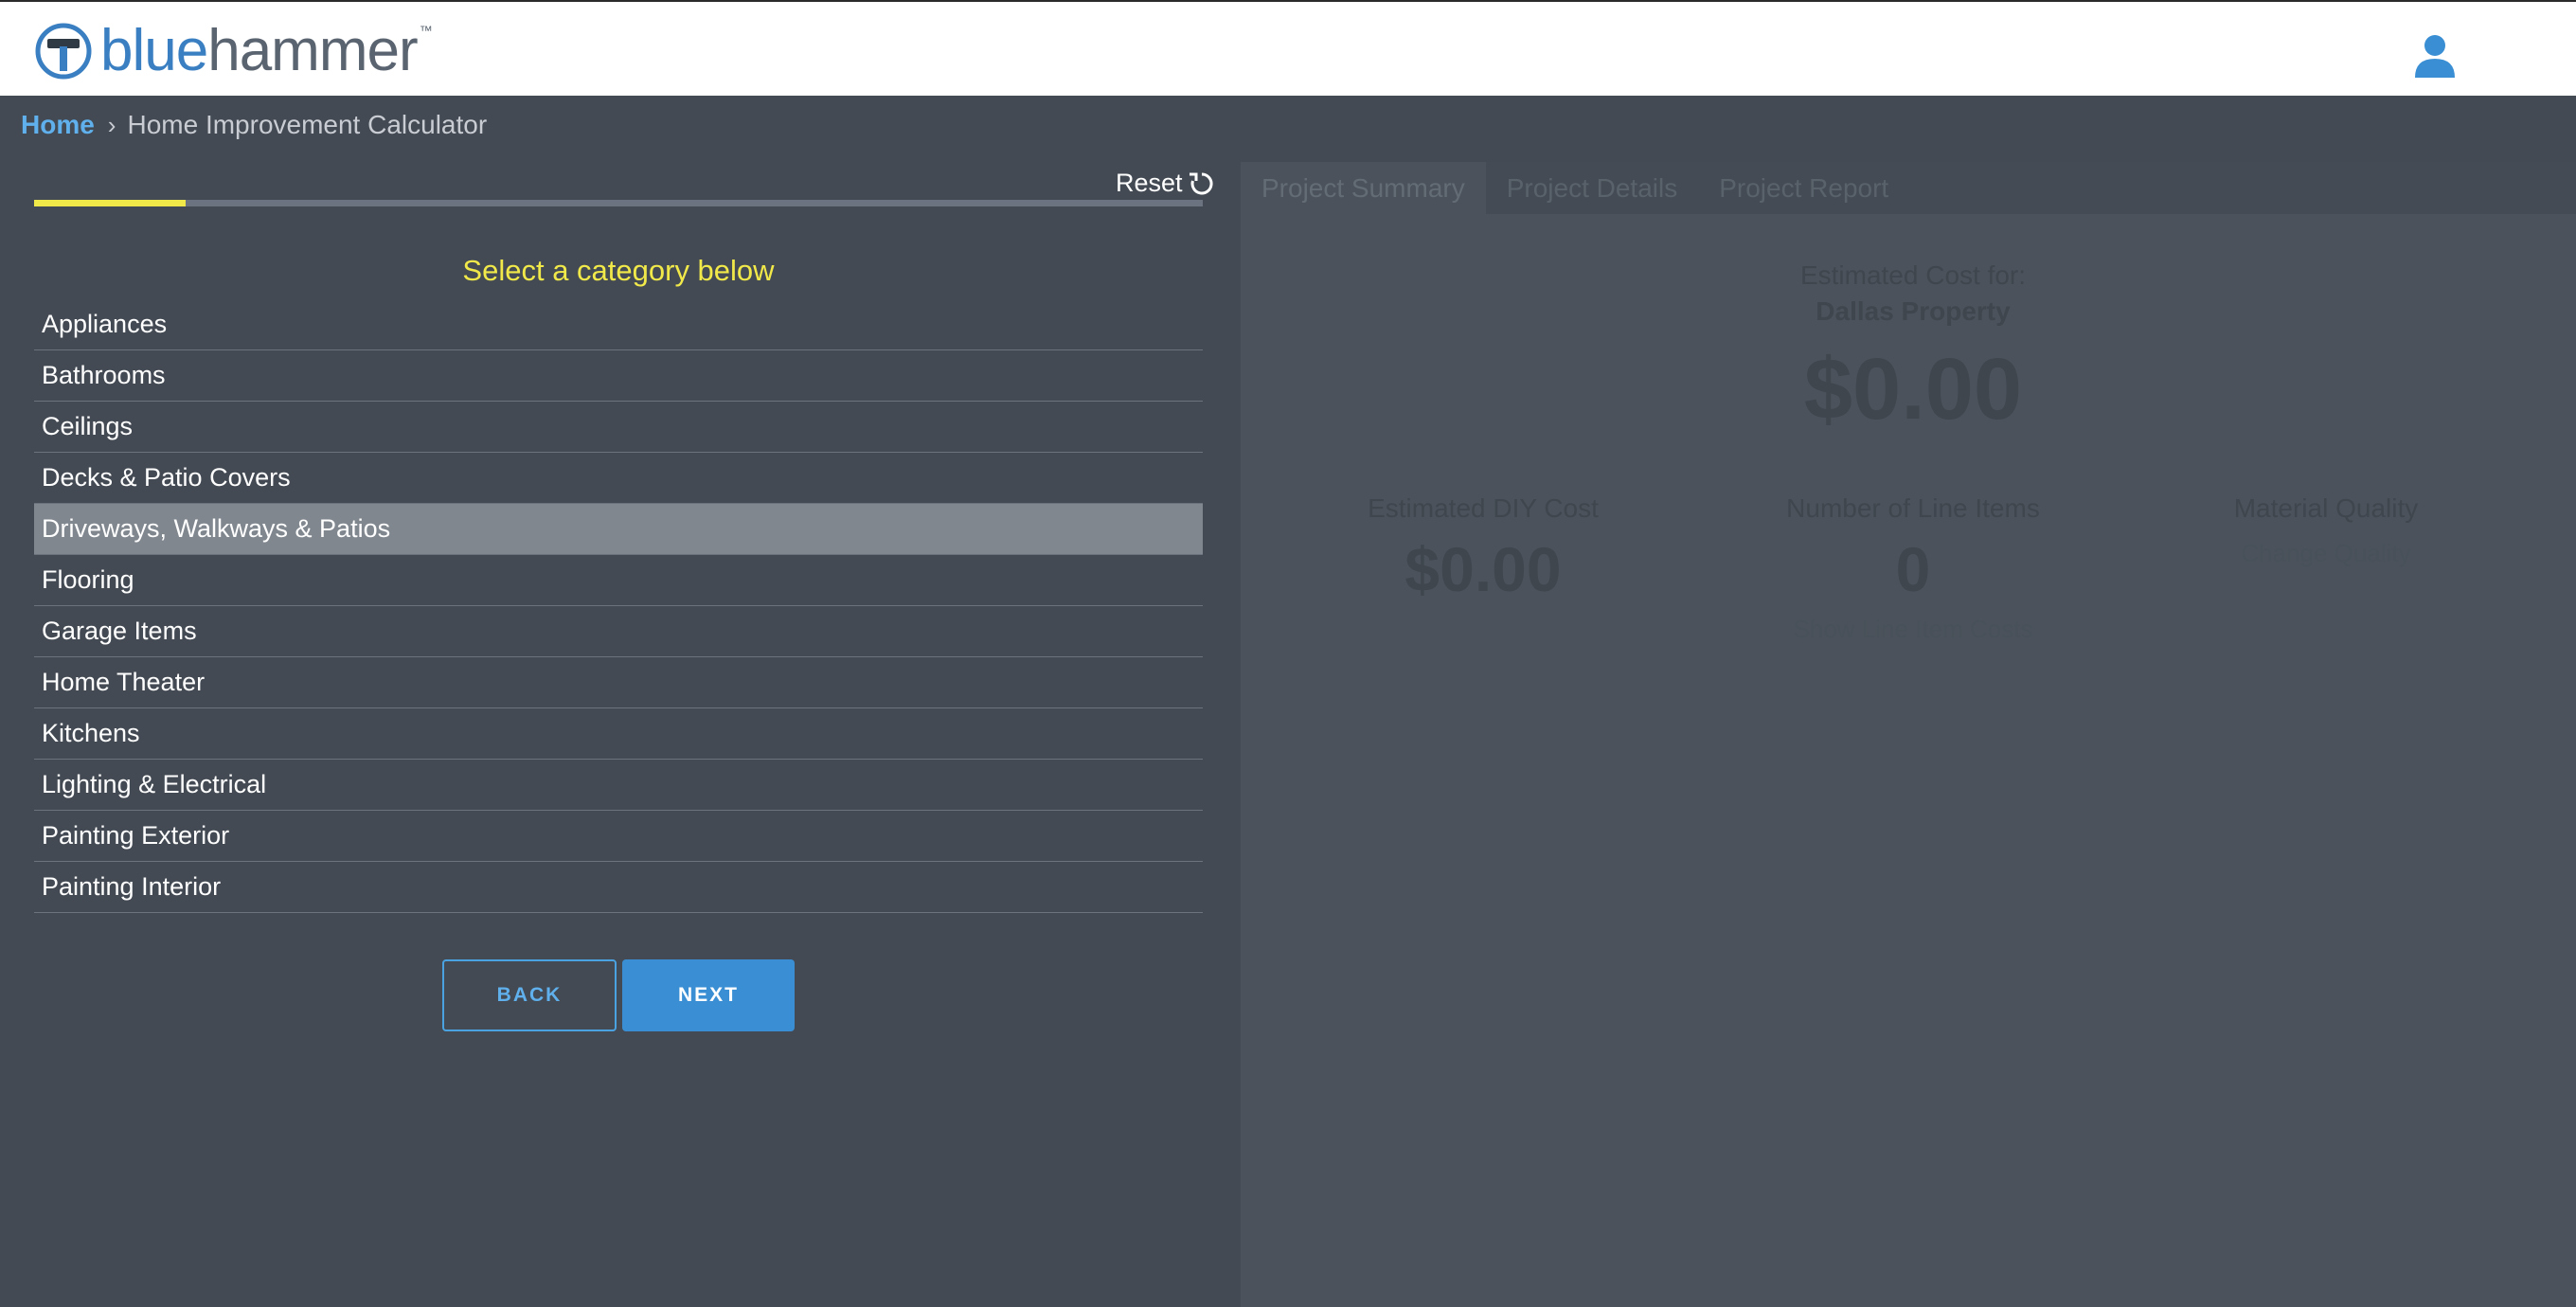 This screenshot has width=2576, height=1307. What do you see at coordinates (618, 270) in the screenshot?
I see `category-prompt: Select a category below` at bounding box center [618, 270].